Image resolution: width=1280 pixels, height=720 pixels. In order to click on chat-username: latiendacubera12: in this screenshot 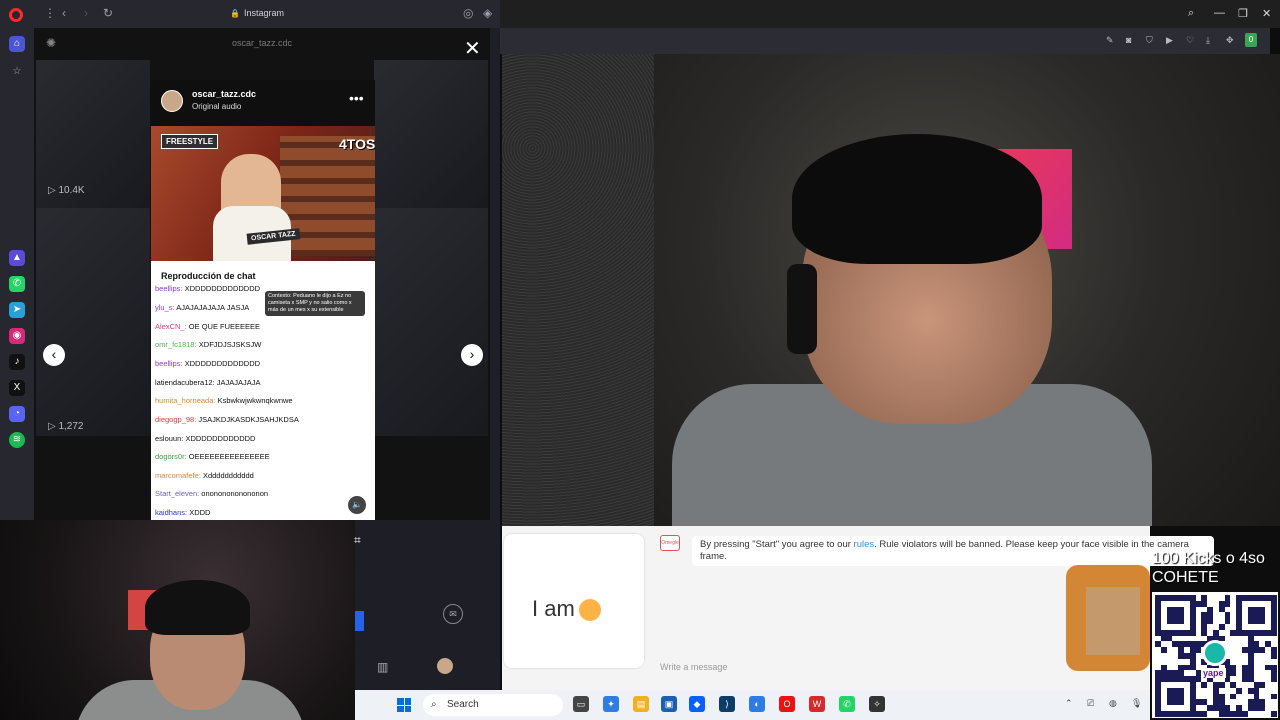, I will do `click(185, 382)`.